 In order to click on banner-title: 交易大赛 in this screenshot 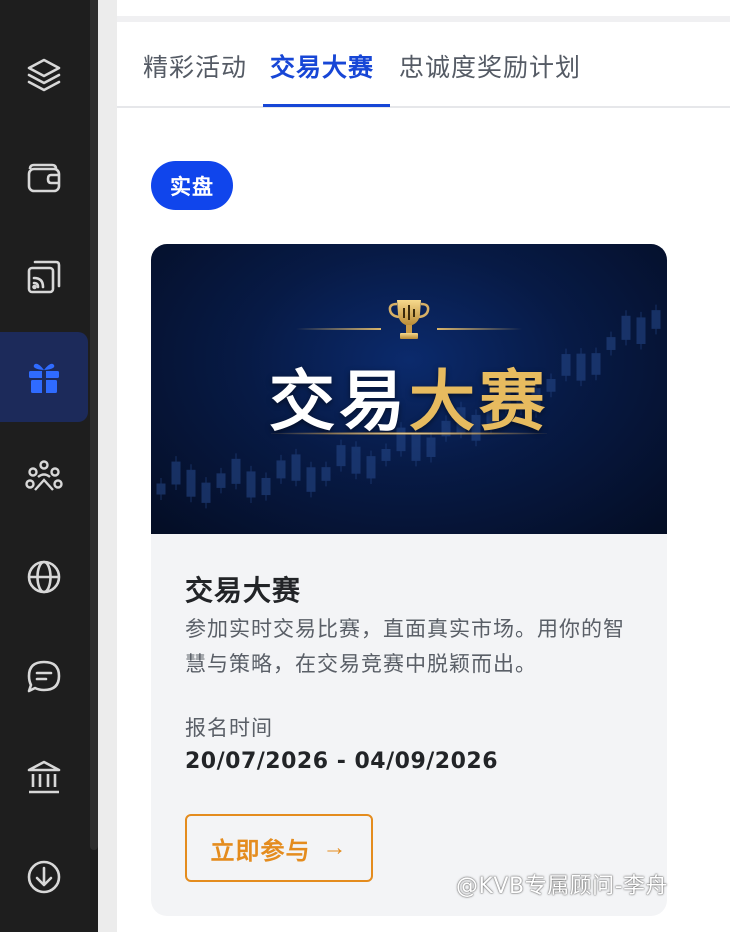, I will do `click(409, 396)`.